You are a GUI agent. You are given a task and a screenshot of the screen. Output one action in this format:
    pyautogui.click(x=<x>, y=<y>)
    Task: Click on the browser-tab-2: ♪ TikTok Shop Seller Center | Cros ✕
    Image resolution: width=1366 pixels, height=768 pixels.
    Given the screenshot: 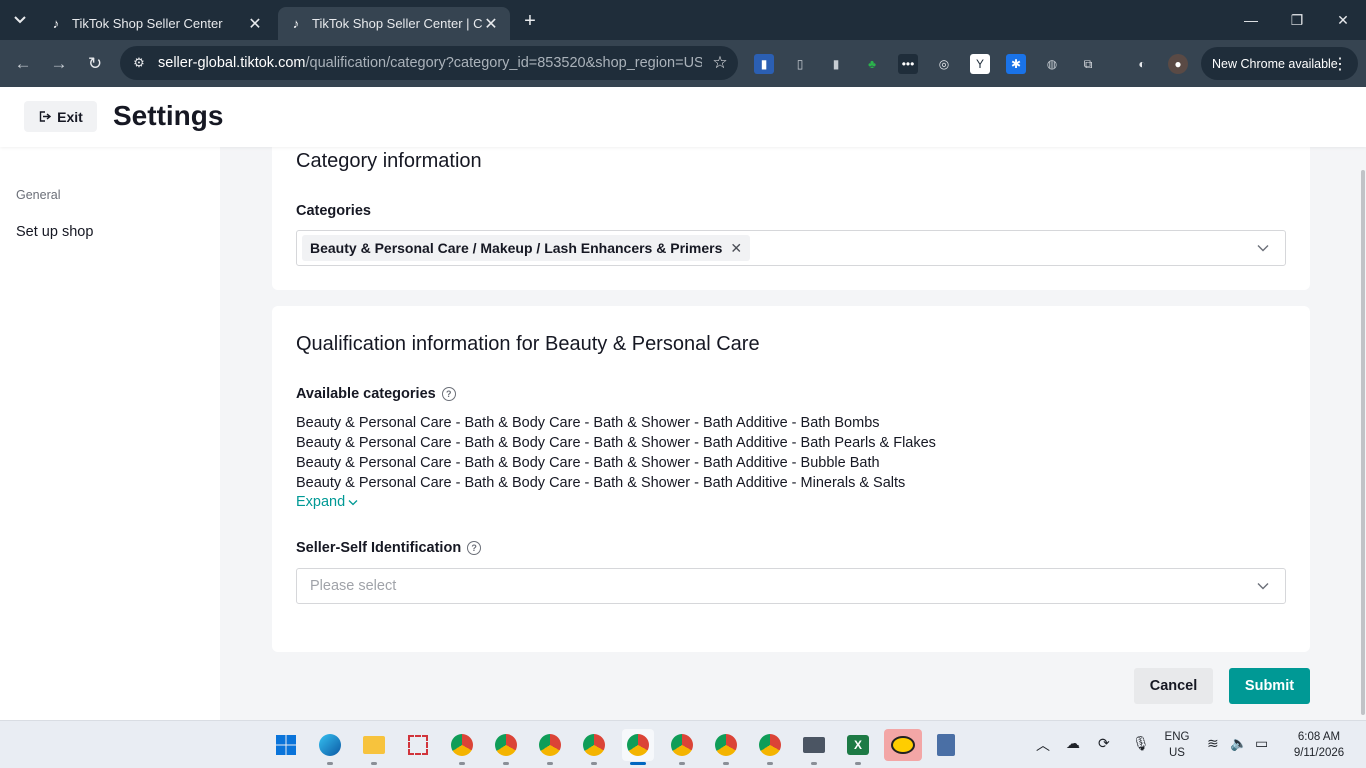 What is the action you would take?
    pyautogui.click(x=394, y=23)
    